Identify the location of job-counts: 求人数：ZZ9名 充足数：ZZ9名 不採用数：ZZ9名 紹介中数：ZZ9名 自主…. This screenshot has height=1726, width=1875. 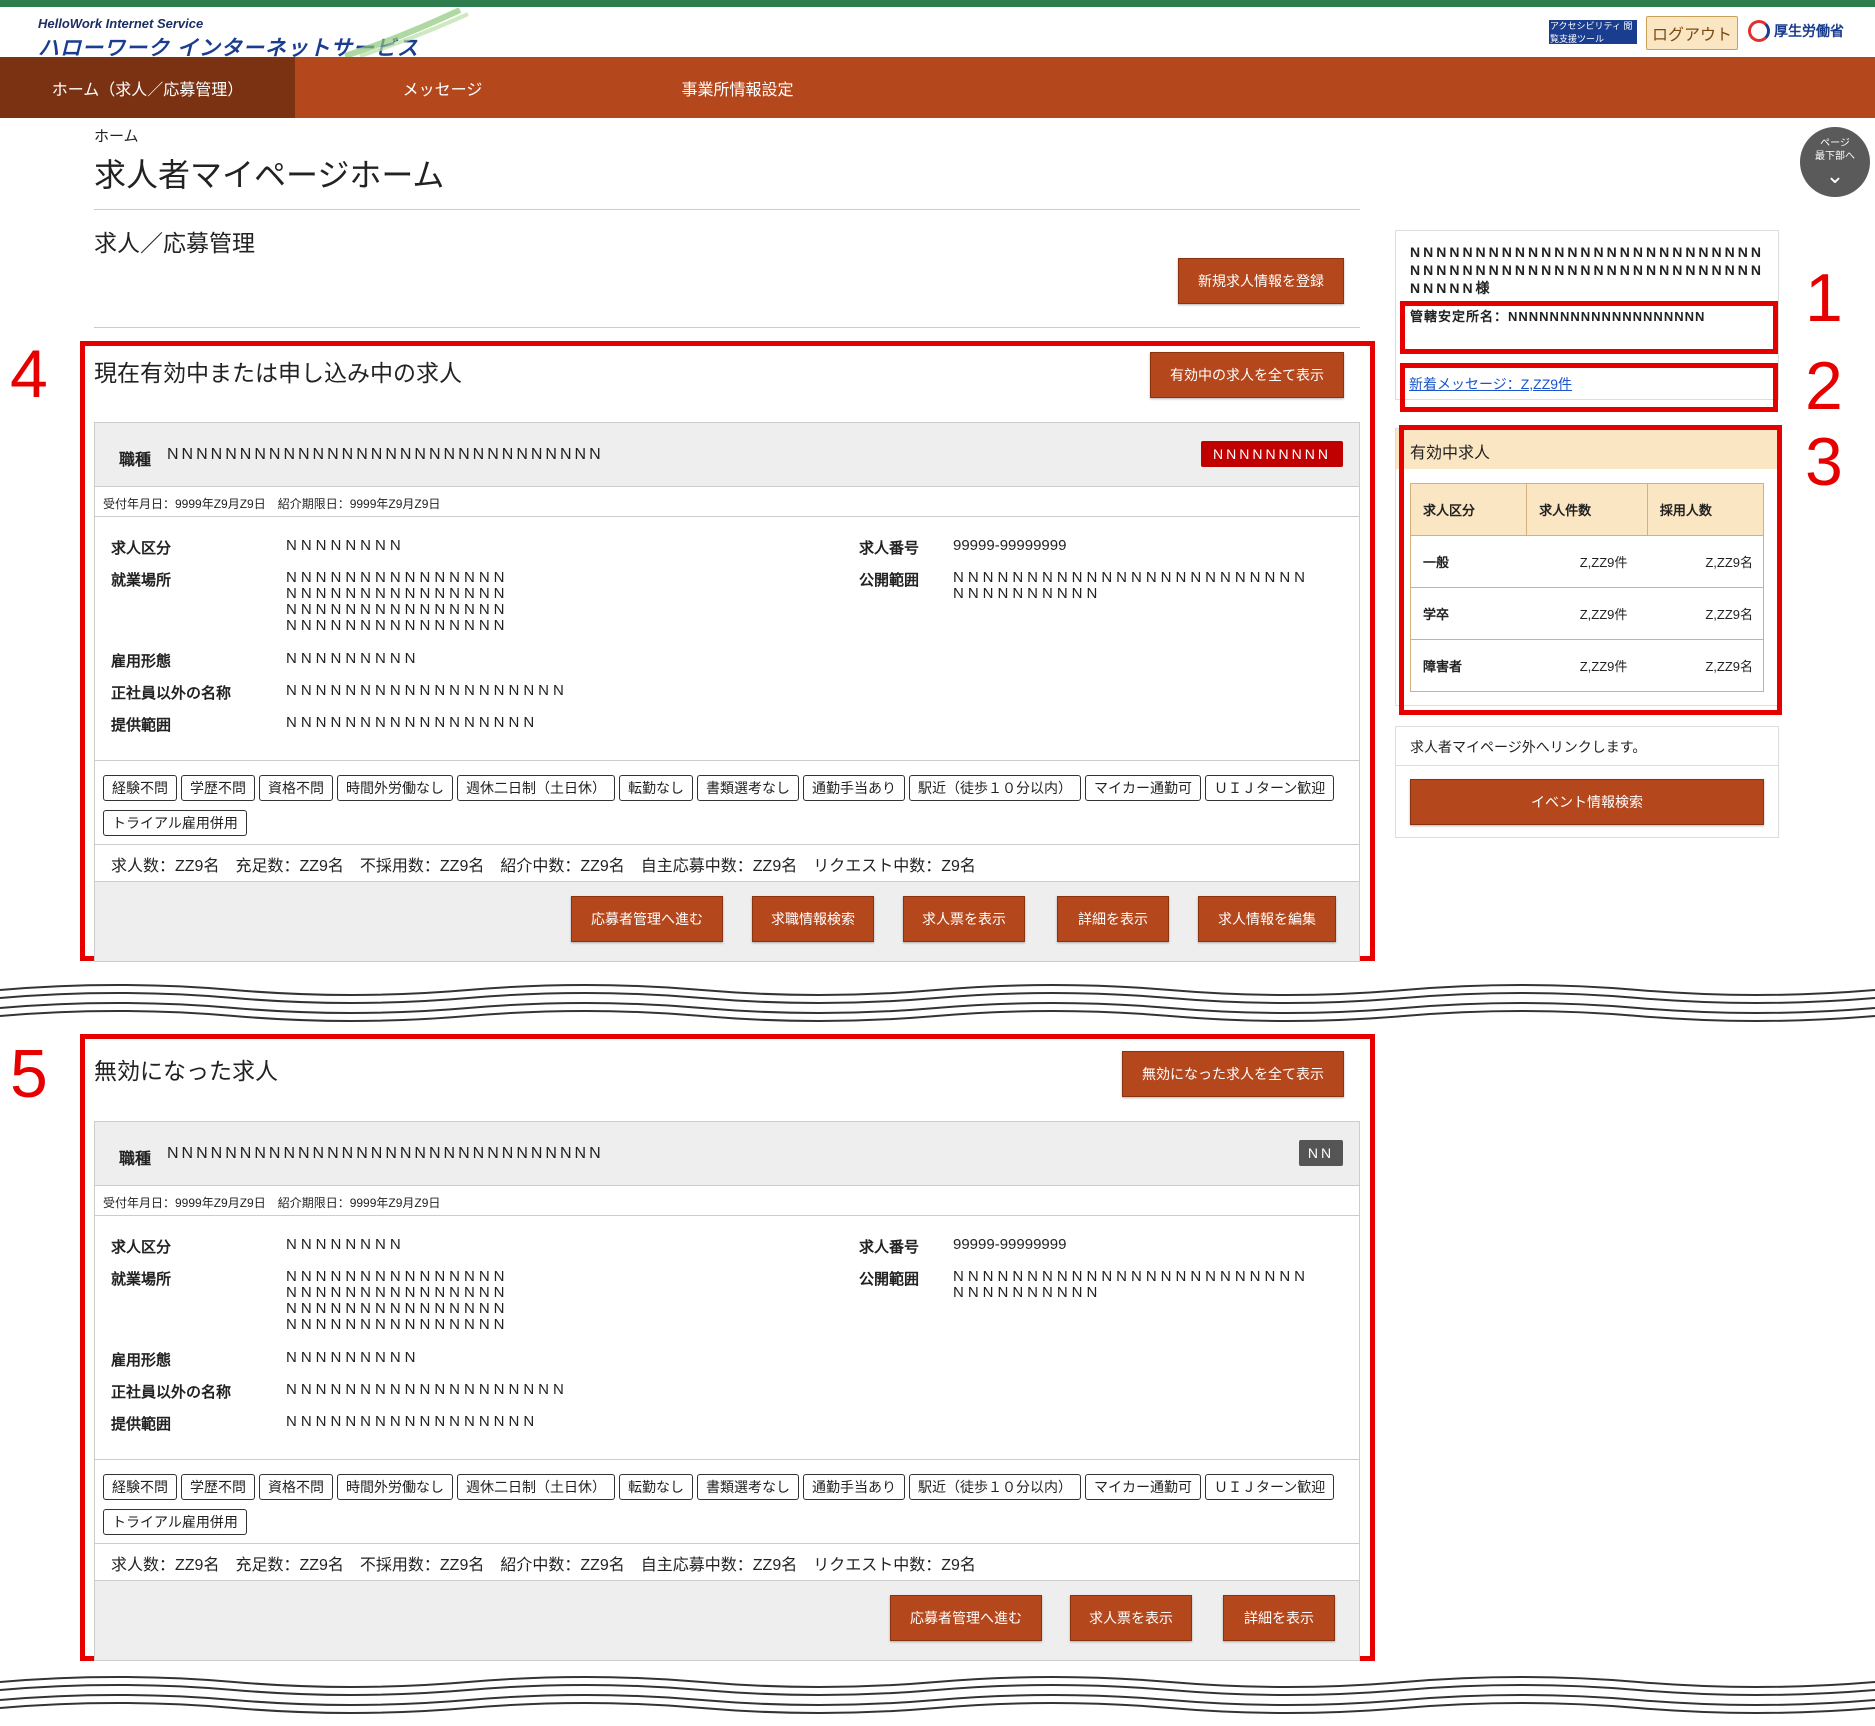
(543, 1565).